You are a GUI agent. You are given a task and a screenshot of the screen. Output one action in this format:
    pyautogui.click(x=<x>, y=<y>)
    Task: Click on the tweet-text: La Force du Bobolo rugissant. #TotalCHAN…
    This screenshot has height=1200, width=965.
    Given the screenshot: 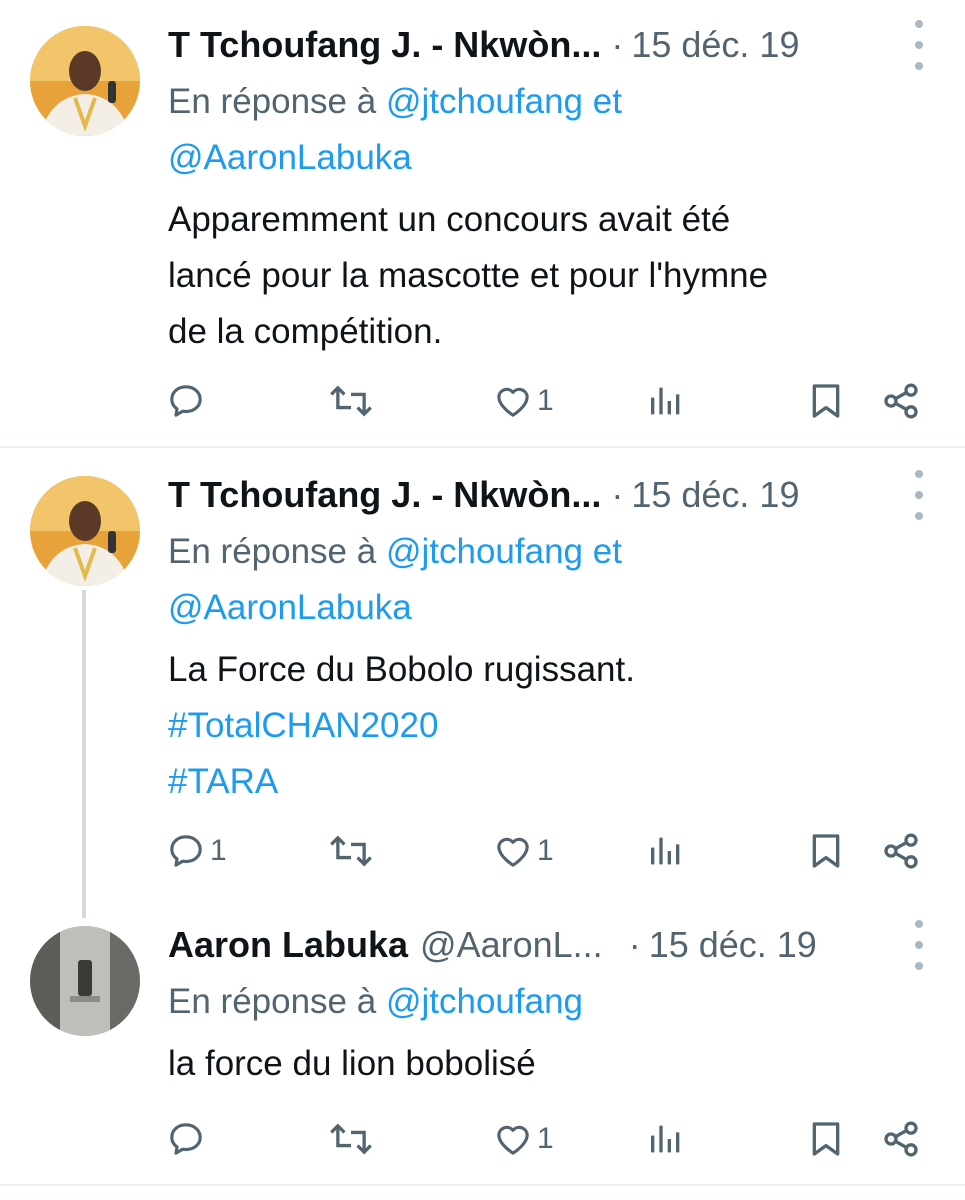 What is the action you would take?
    pyautogui.click(x=548, y=726)
    